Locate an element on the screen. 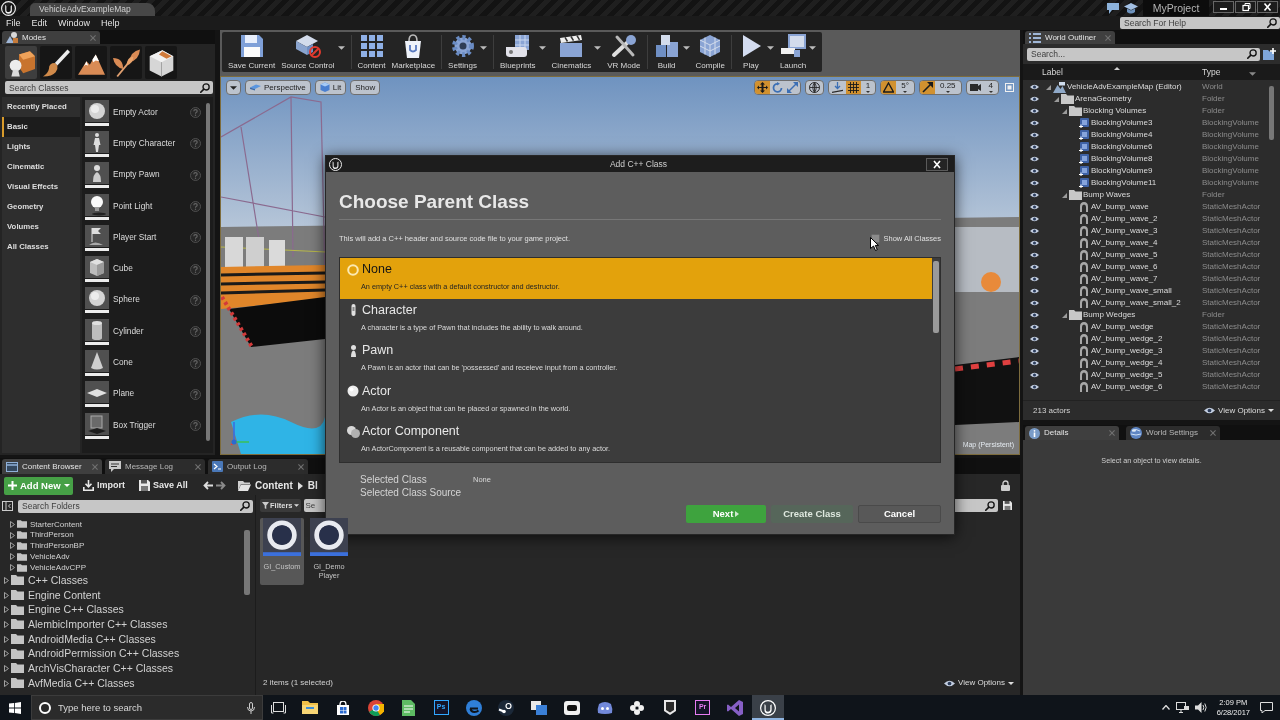  panel-tab: World Settings is located at coordinates (1173, 433).